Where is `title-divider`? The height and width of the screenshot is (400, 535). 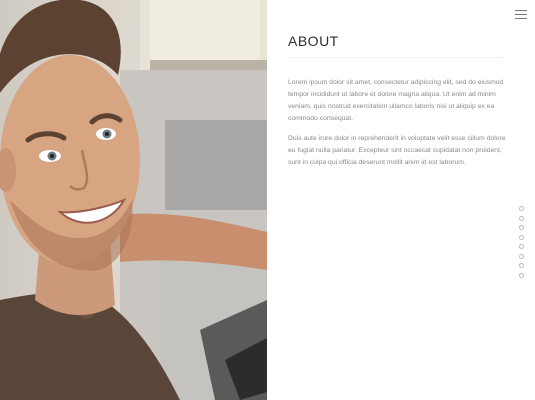 title-divider is located at coordinates (395, 57).